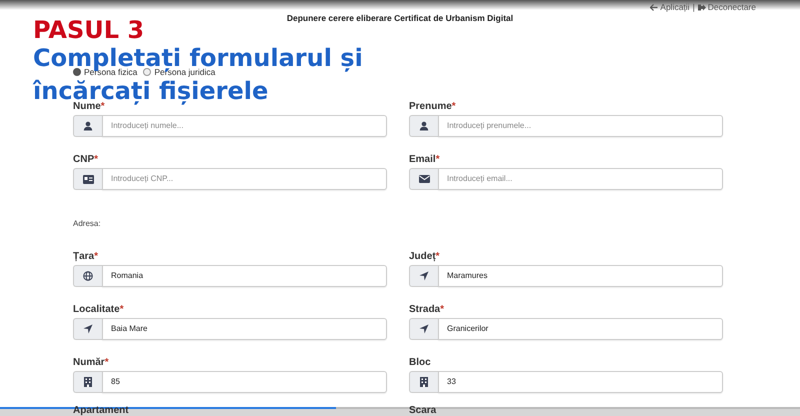 Image resolution: width=800 pixels, height=416 pixels. I want to click on back-arrow-icon, so click(654, 7).